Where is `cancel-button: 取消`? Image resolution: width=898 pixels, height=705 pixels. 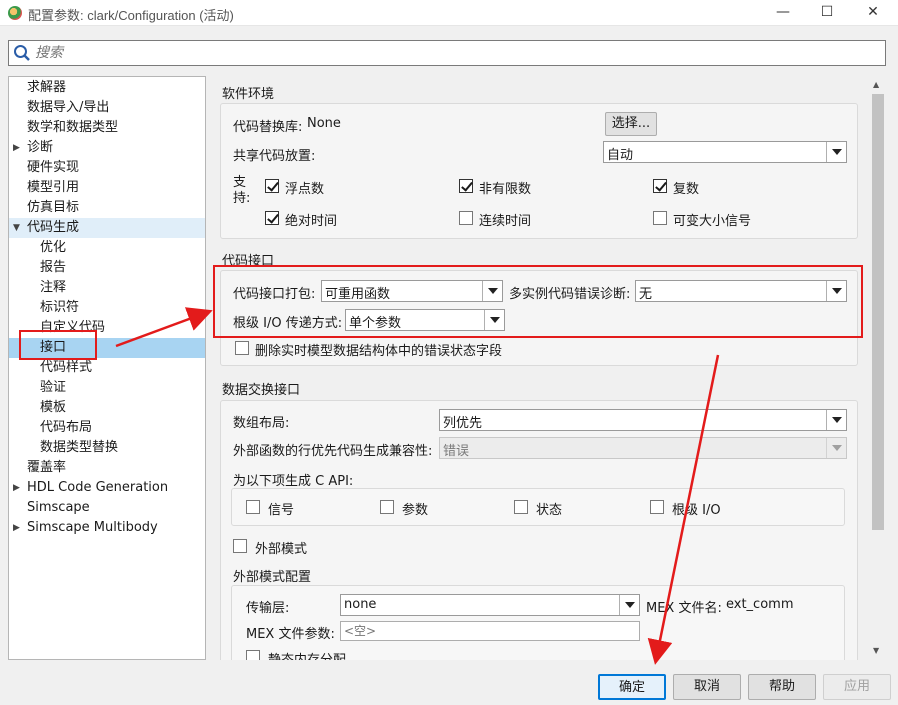
cancel-button: 取消 is located at coordinates (707, 687).